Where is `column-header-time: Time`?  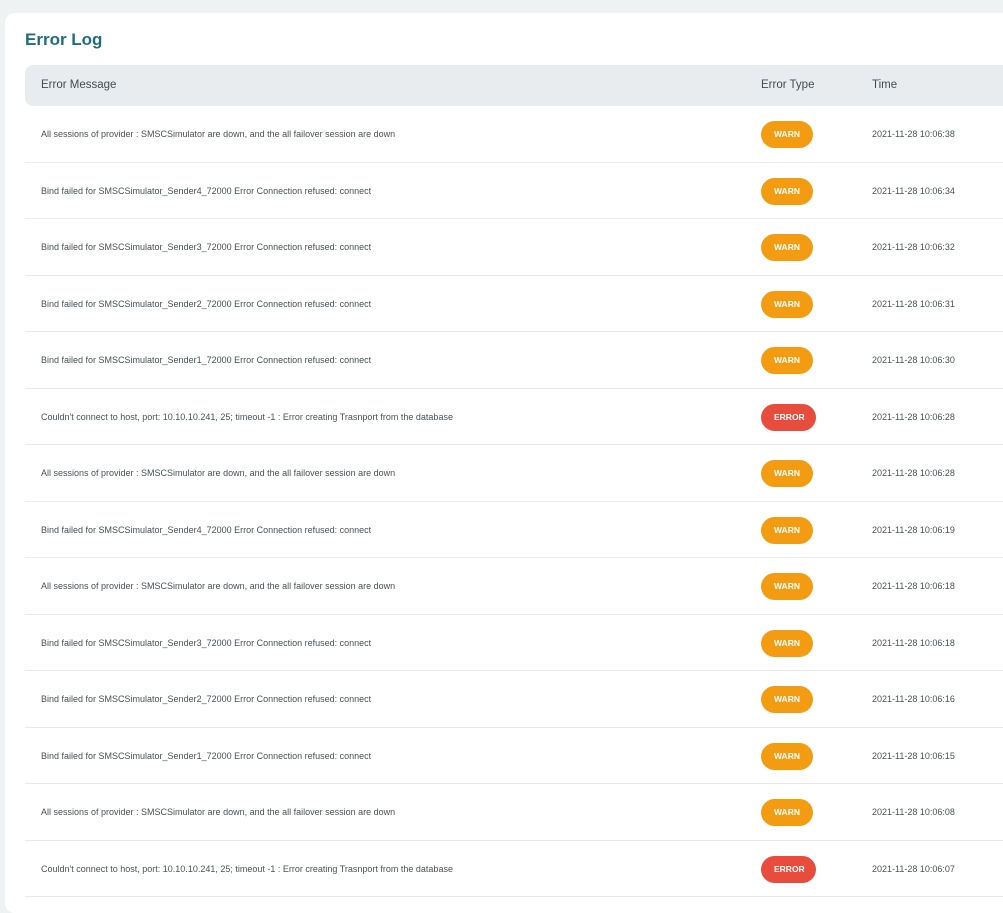 column-header-time: Time is located at coordinates (884, 85).